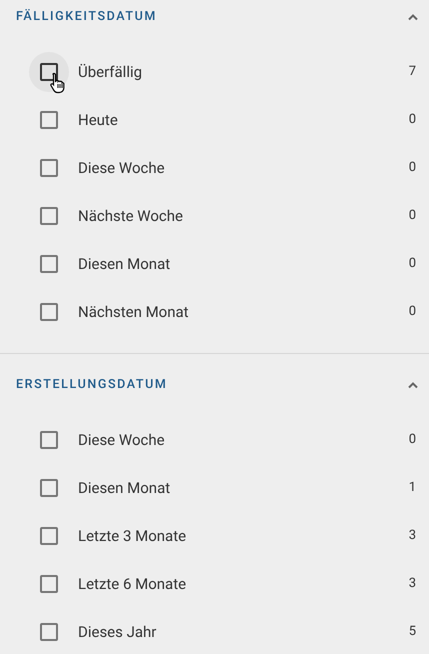 The image size is (429, 654). I want to click on section-title: ERSTELLUNGSDATUM, so click(92, 385).